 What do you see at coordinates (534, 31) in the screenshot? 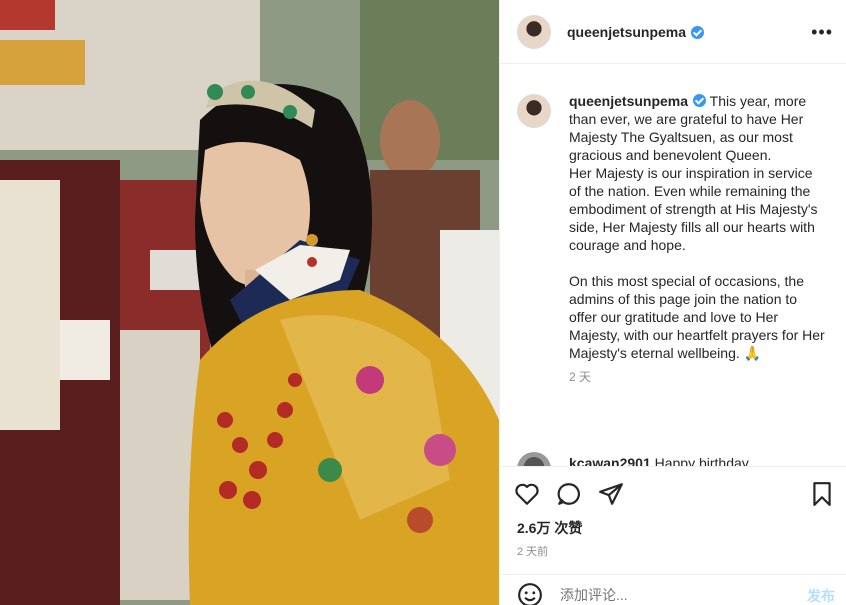
I see `avatar` at bounding box center [534, 31].